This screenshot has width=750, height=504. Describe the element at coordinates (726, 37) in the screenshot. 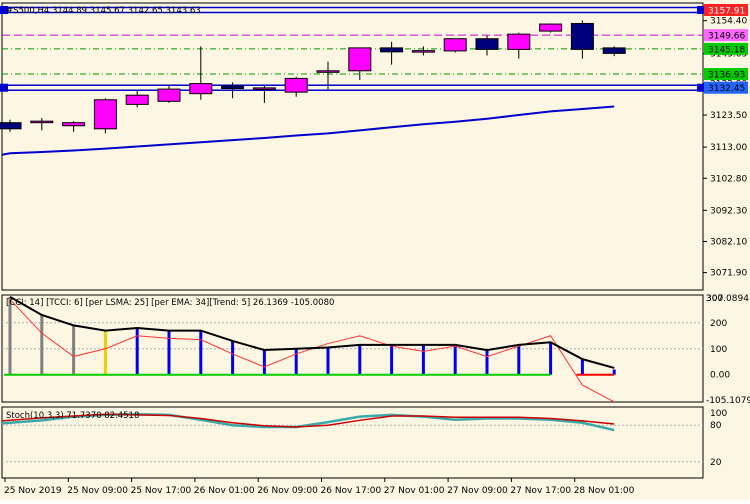

I see `price-label-text: 3149.66` at that location.